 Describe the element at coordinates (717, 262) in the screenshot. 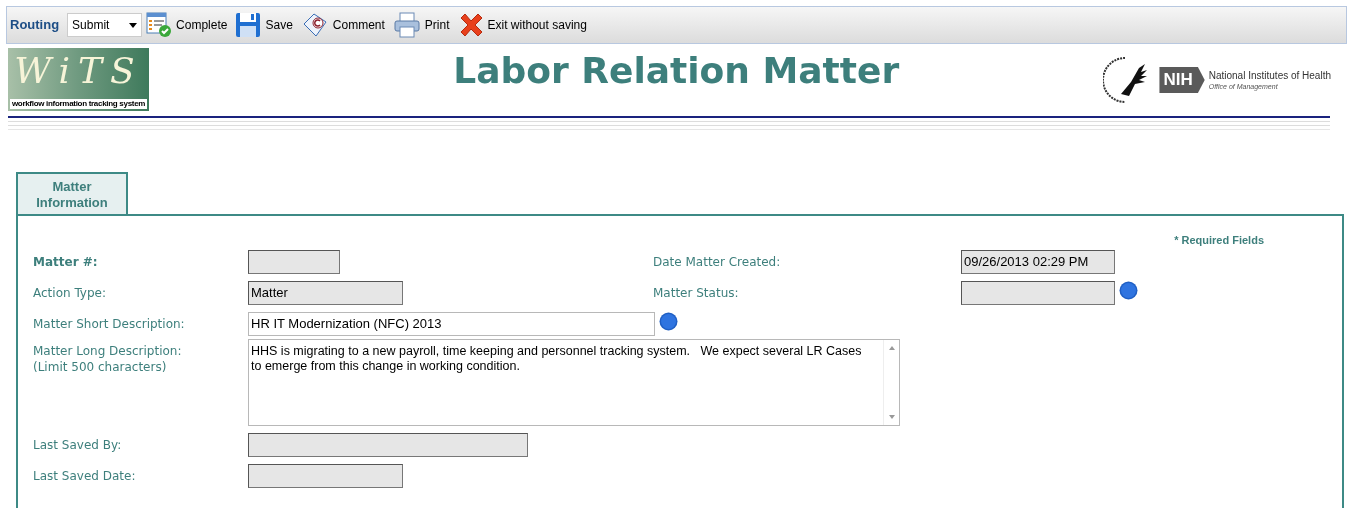

I see `field-label: Date Matter Created:` at that location.